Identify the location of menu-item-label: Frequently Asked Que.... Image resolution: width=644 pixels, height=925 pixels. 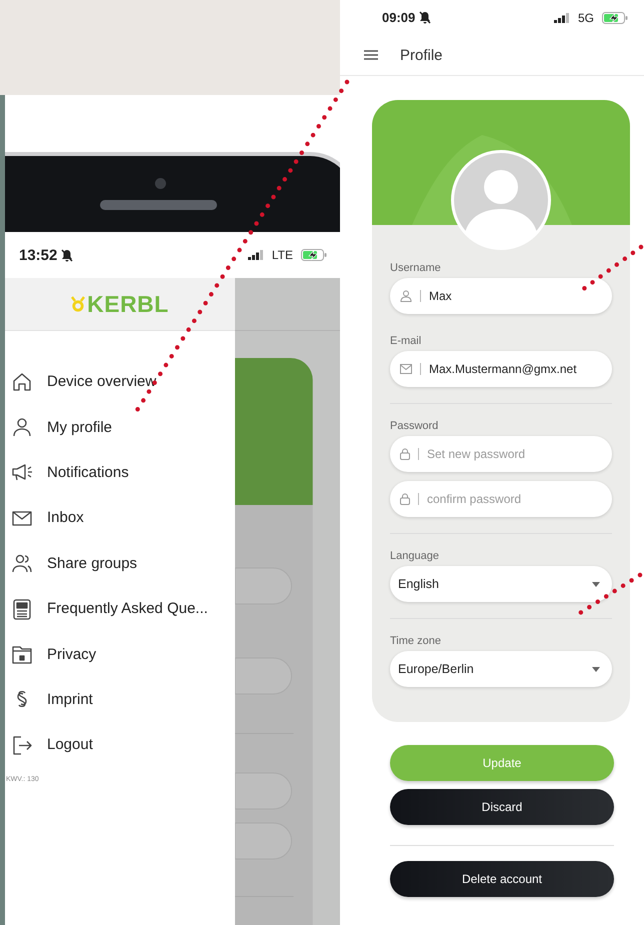
(127, 609).